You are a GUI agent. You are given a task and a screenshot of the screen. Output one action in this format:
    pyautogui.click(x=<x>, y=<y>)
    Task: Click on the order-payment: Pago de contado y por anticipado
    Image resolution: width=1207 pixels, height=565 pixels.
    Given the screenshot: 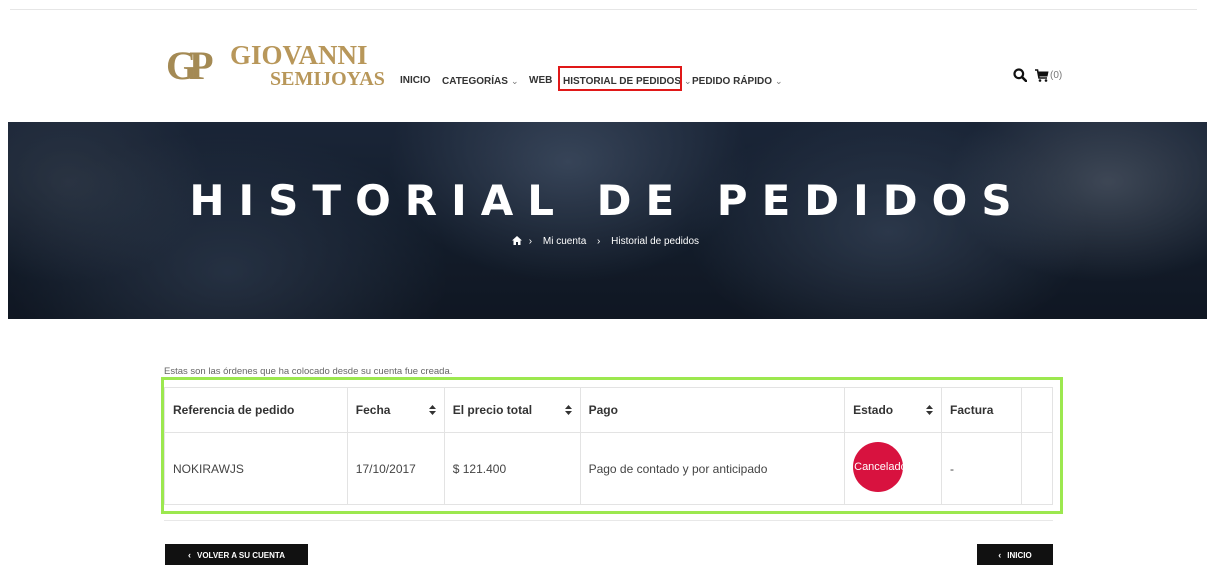 What is the action you would take?
    pyautogui.click(x=712, y=468)
    